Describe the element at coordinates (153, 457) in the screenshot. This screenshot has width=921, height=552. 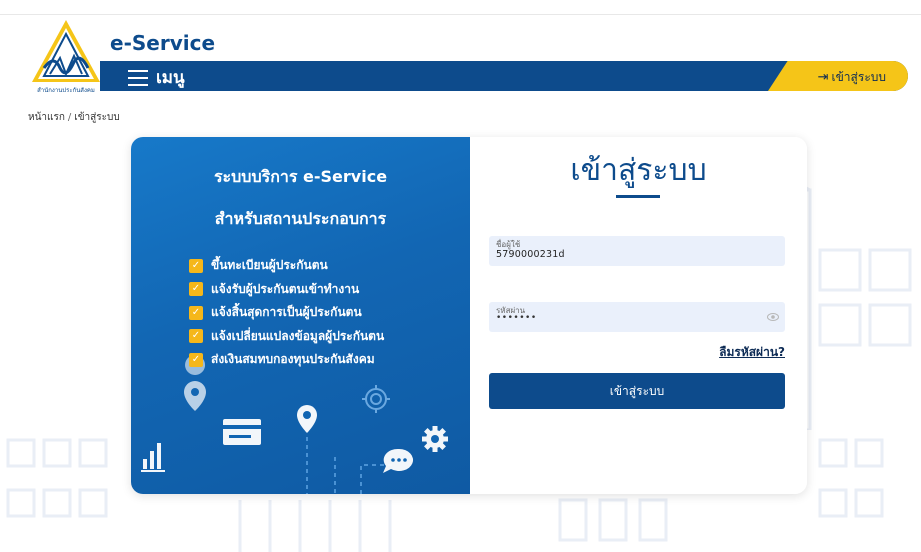
I see `bar-chart-icon` at that location.